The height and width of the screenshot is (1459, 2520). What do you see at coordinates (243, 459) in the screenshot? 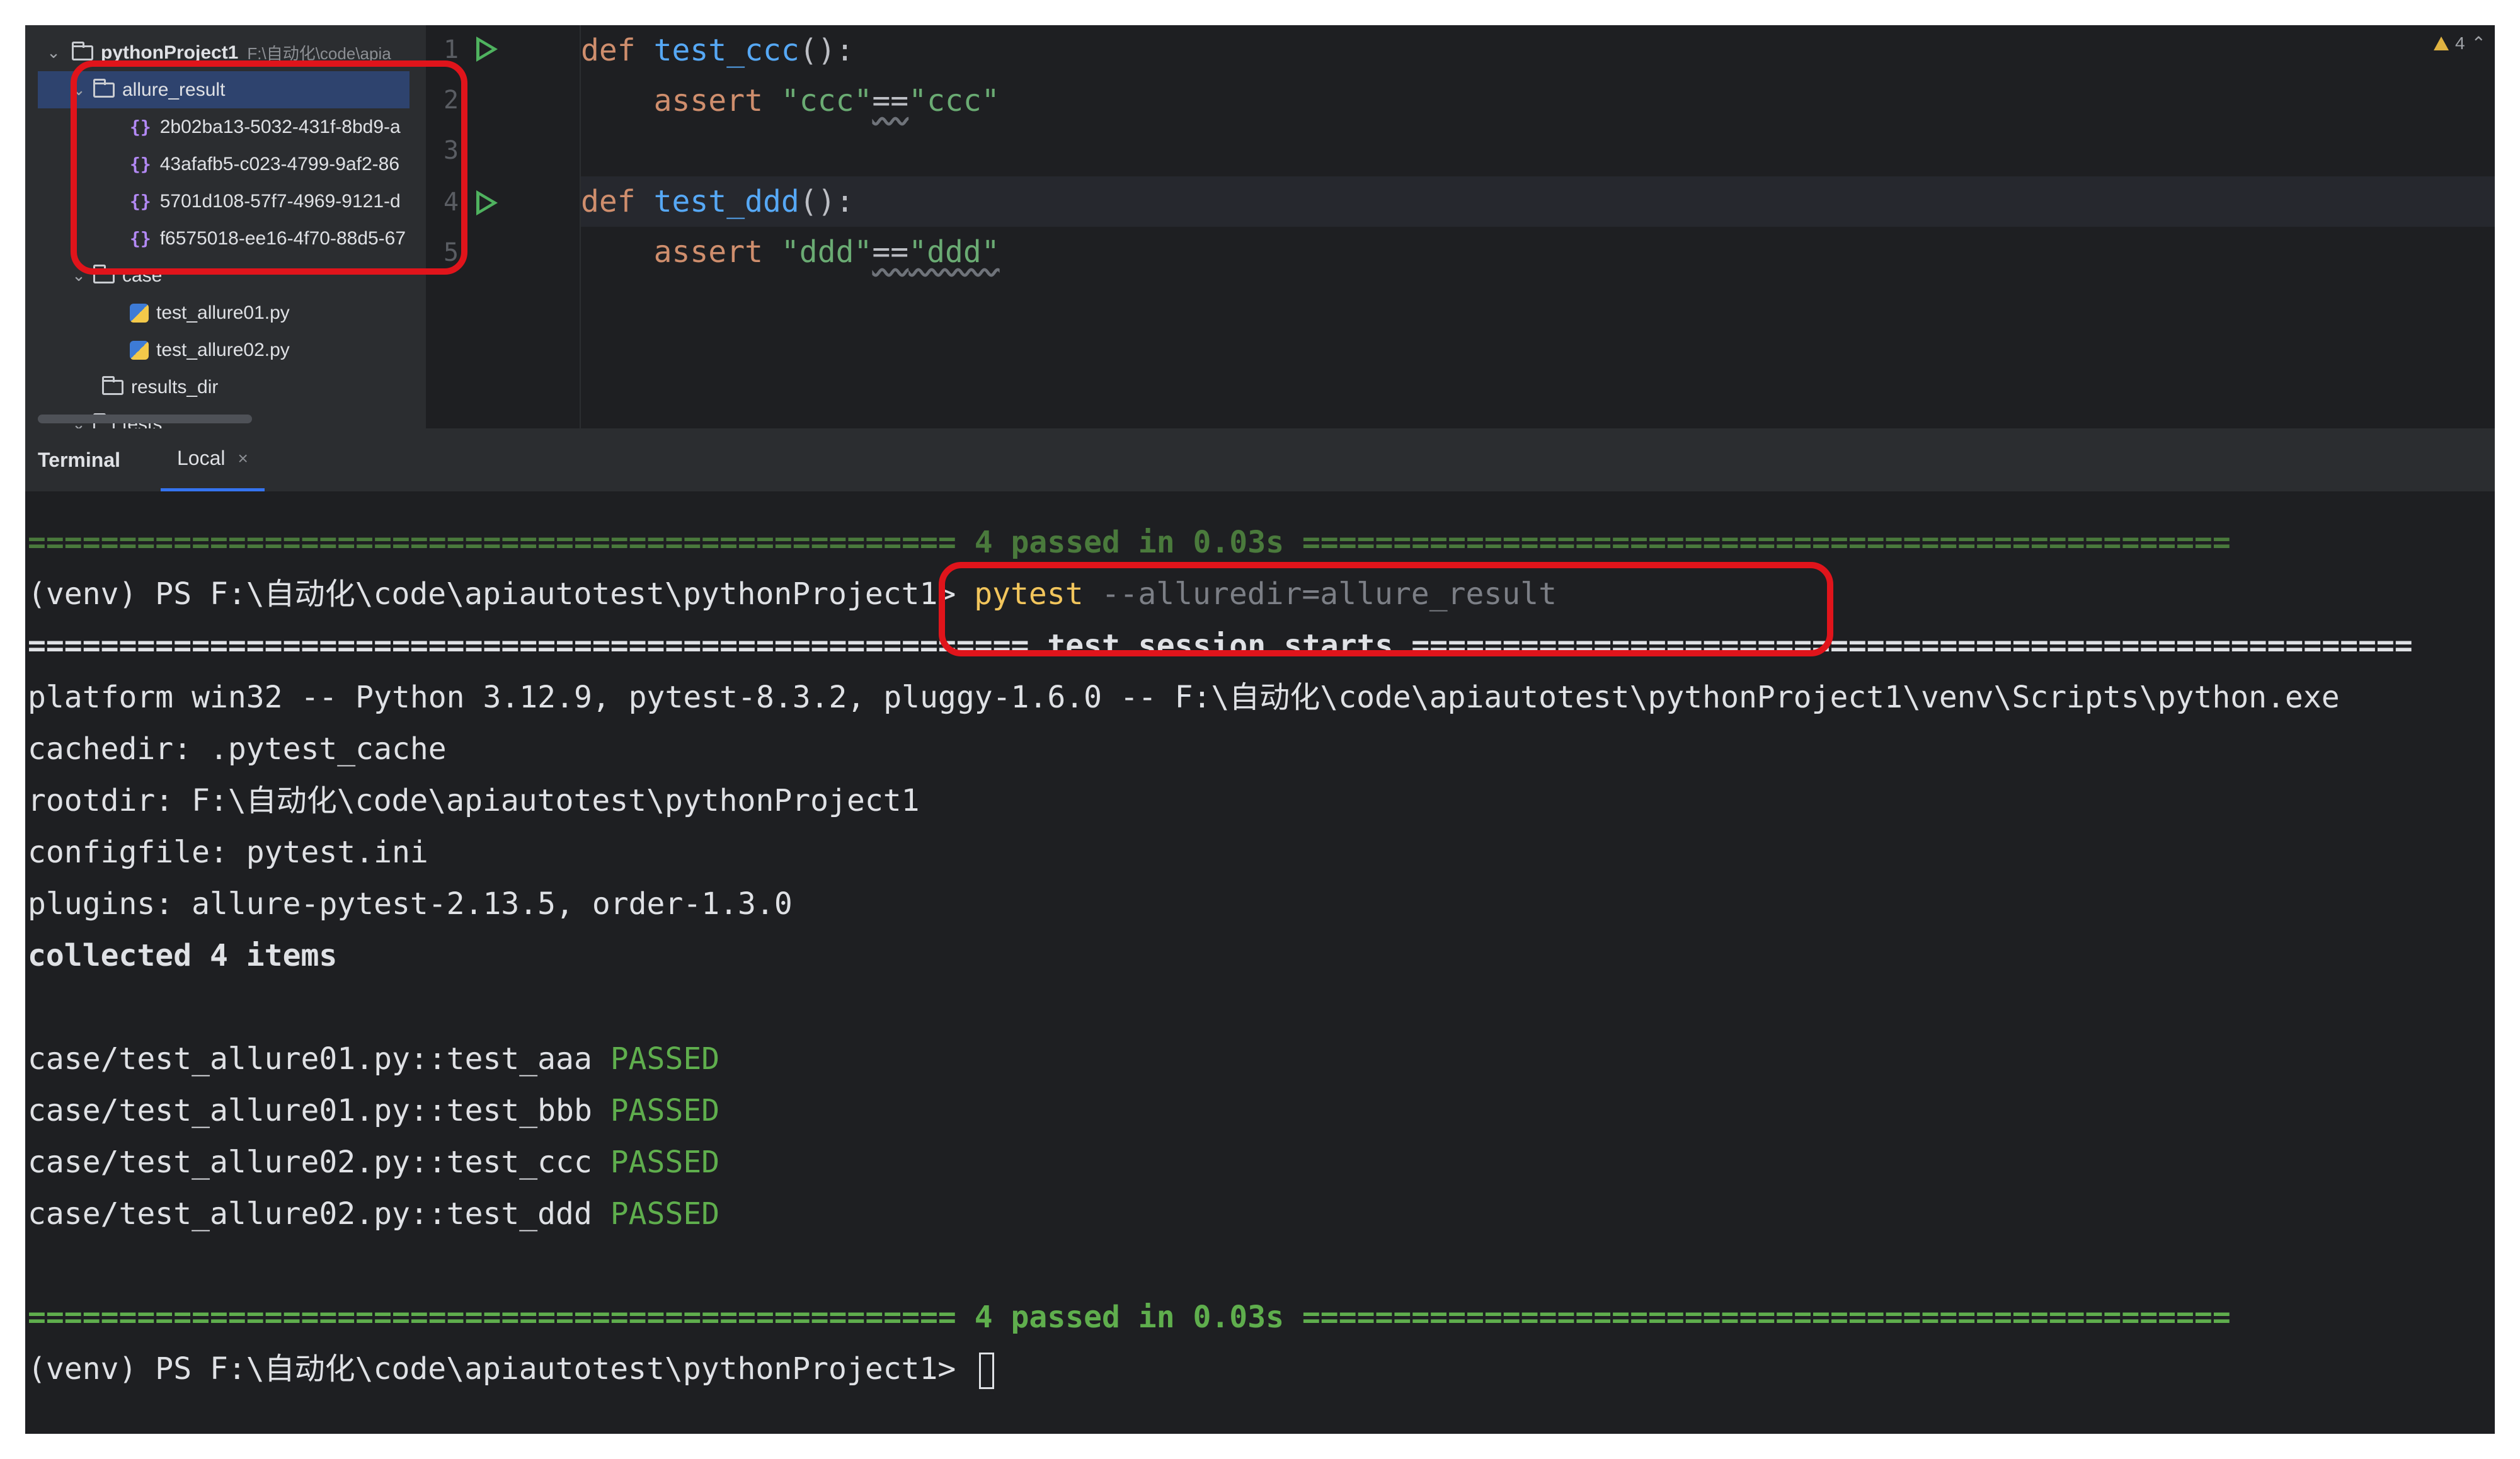
I see `close-icon: ×` at bounding box center [243, 459].